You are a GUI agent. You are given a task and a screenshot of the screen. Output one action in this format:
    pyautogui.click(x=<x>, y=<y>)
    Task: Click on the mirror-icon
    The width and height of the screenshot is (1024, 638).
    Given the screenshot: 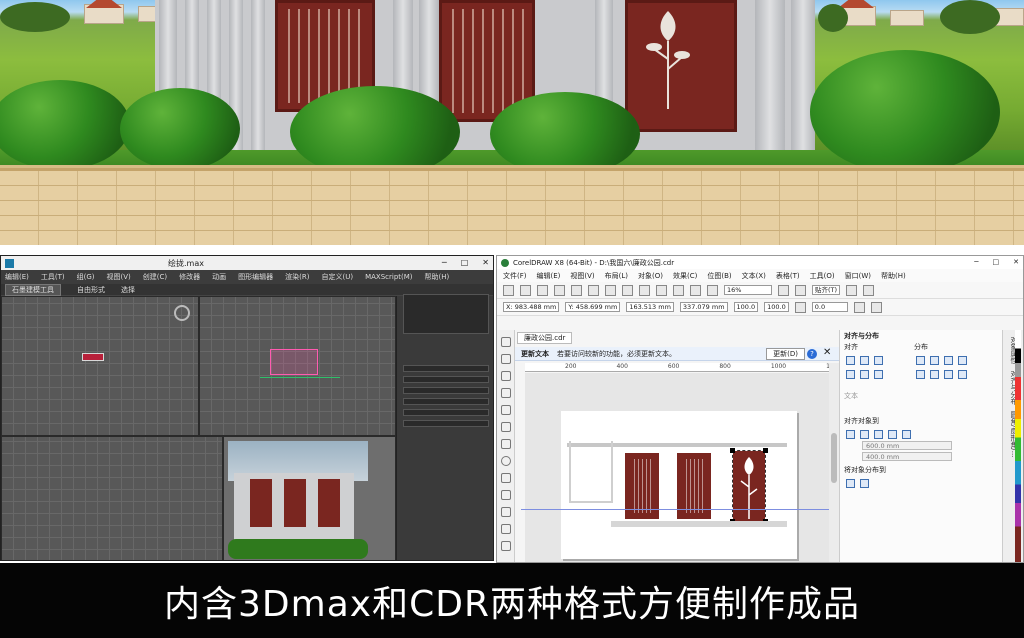 What is the action you would take?
    pyautogui.click(x=859, y=307)
    